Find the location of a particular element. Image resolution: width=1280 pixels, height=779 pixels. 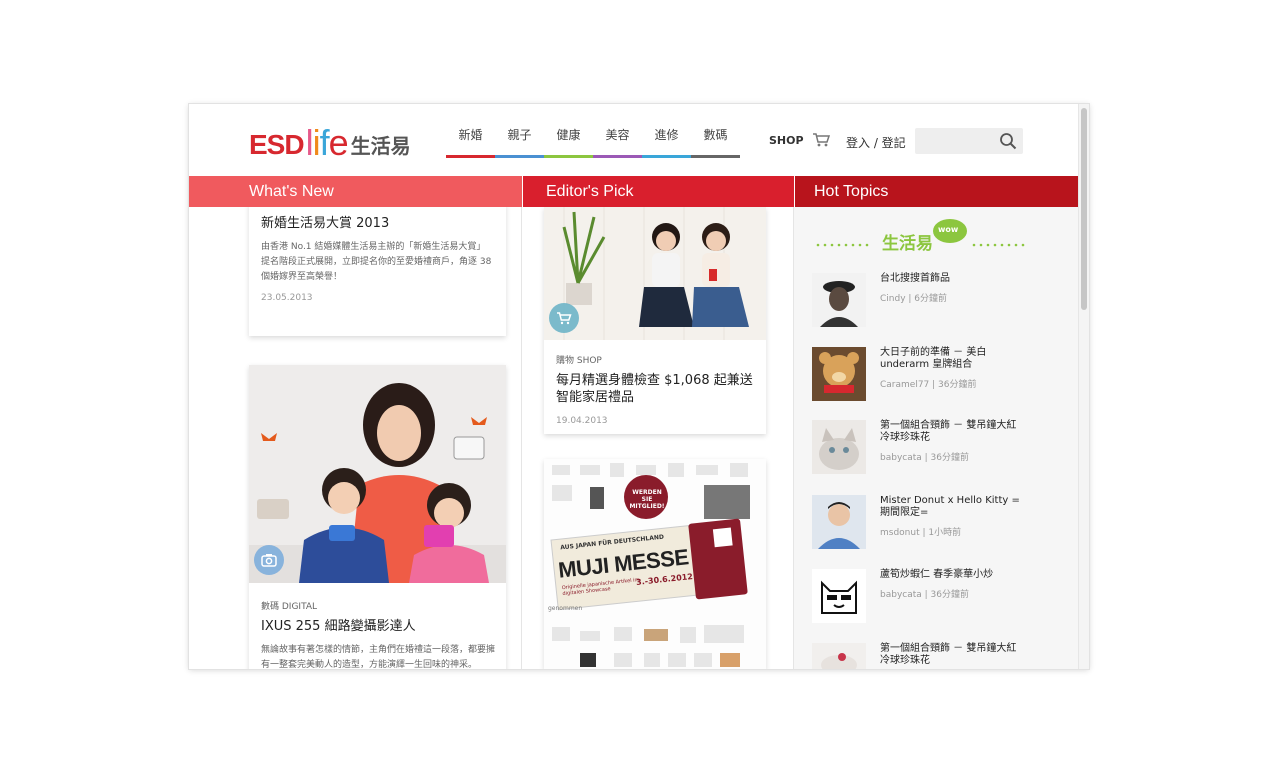

poster-badge: WERDEN SIE MITGLIED! is located at coordinates (647, 499).